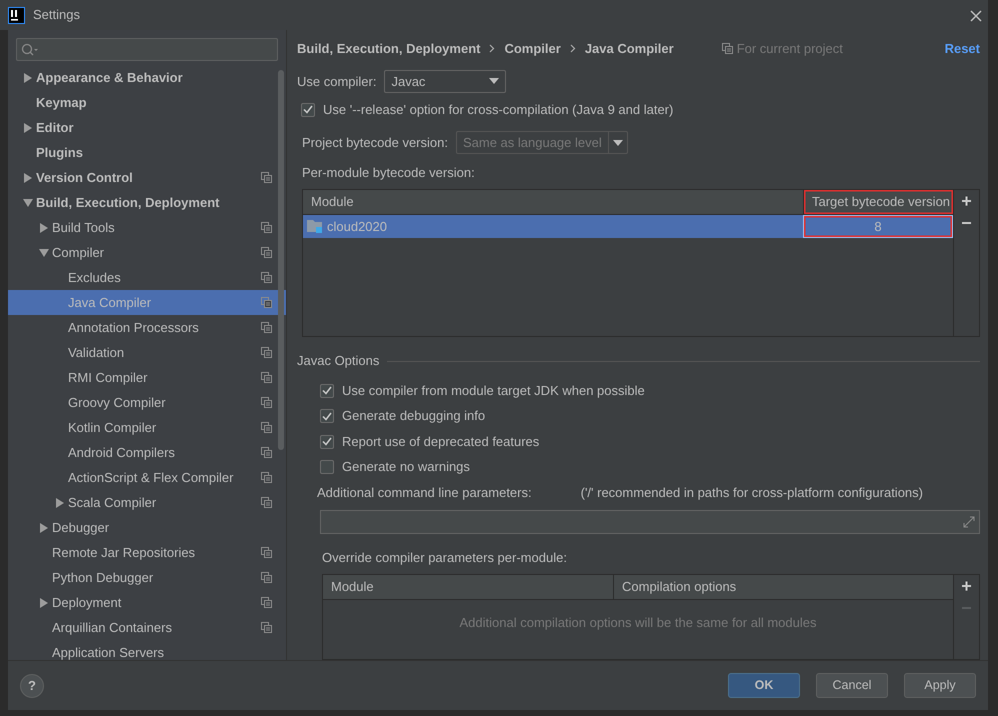  What do you see at coordinates (878, 202) in the screenshot?
I see `column-header: Target bytecode version` at bounding box center [878, 202].